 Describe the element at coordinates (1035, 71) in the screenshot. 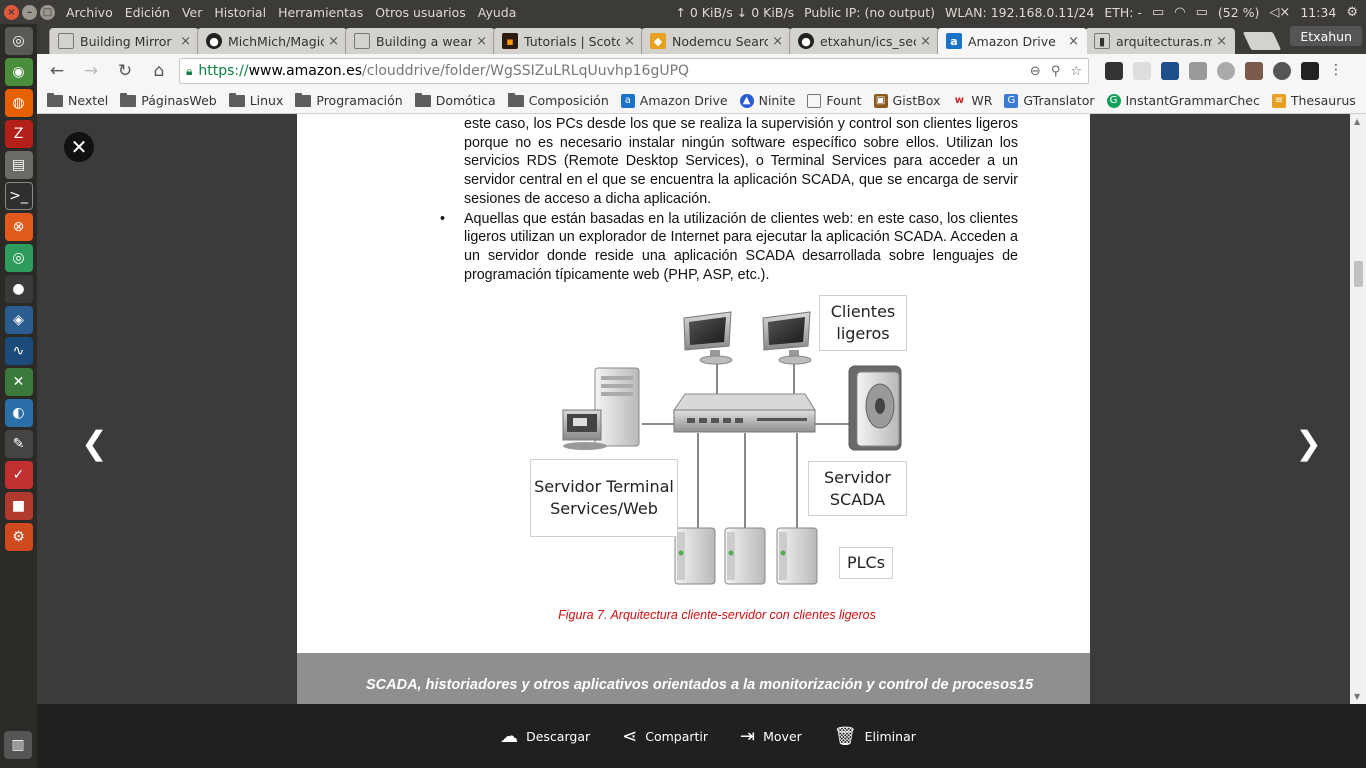

I see `zoom-icon: ⊖` at that location.